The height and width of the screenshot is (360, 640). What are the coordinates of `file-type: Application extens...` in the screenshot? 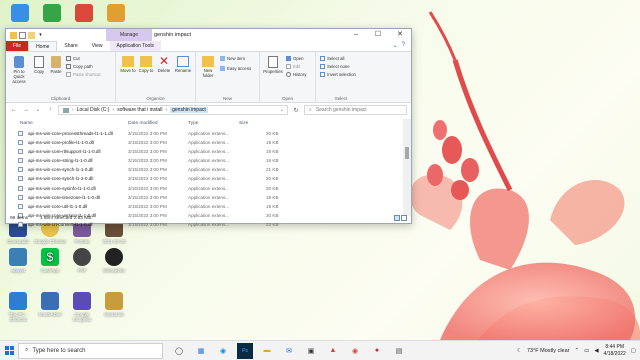 It's located at (209, 152).